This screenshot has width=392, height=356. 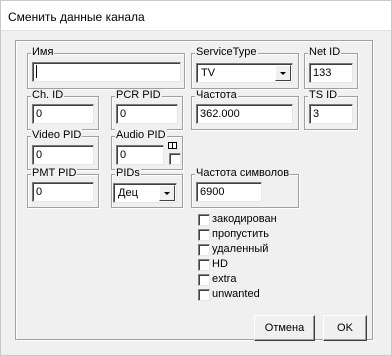 I want to click on pcr-pid-value: 0, so click(x=123, y=114).